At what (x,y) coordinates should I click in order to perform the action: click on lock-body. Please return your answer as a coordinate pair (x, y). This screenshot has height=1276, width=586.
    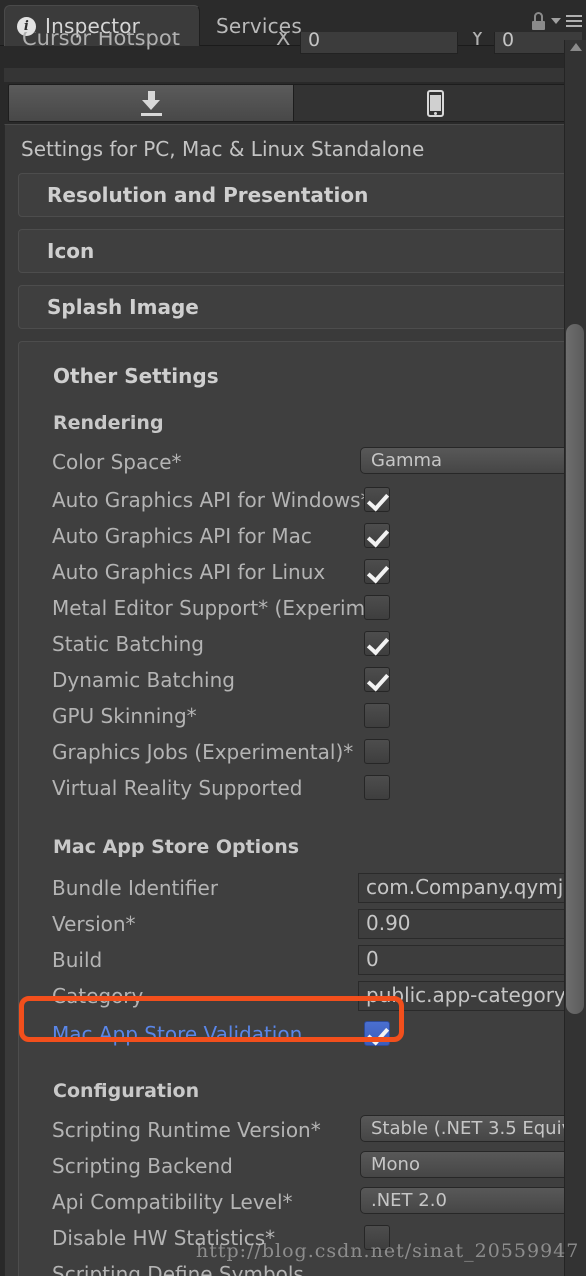
    Looking at the image, I should click on (538, 25).